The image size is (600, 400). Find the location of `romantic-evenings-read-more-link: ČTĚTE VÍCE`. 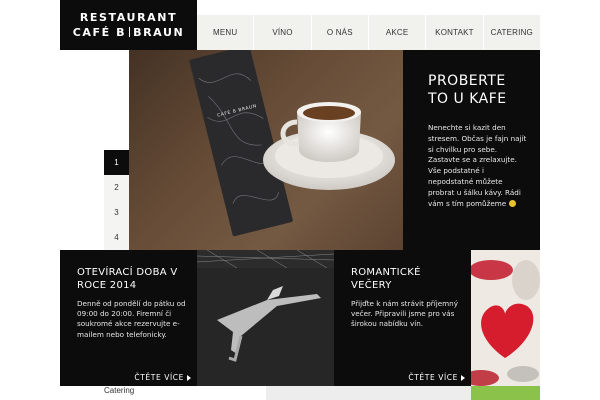

romantic-evenings-read-more-link: ČTĚTE VÍCE is located at coordinates (436, 377).